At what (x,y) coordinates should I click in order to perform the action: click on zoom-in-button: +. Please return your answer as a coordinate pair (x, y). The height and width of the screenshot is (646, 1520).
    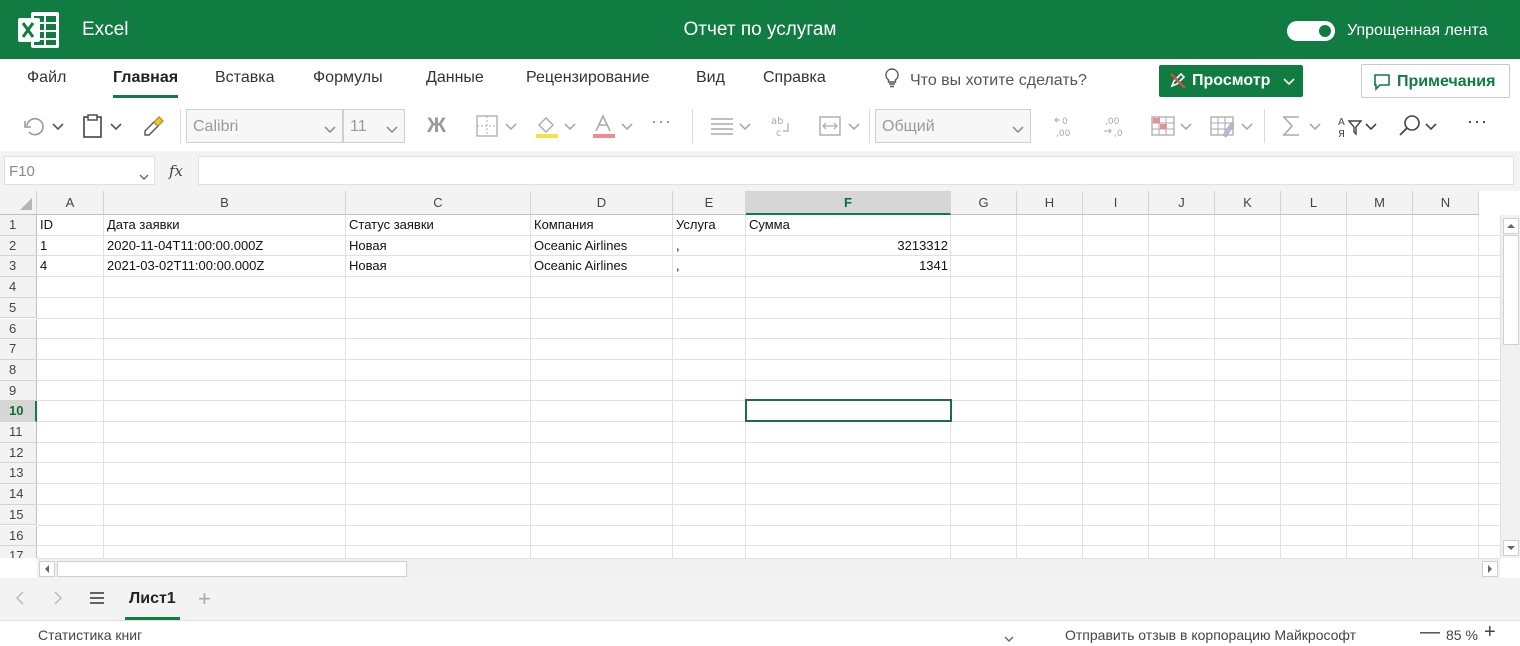
    Looking at the image, I should click on (1490, 632).